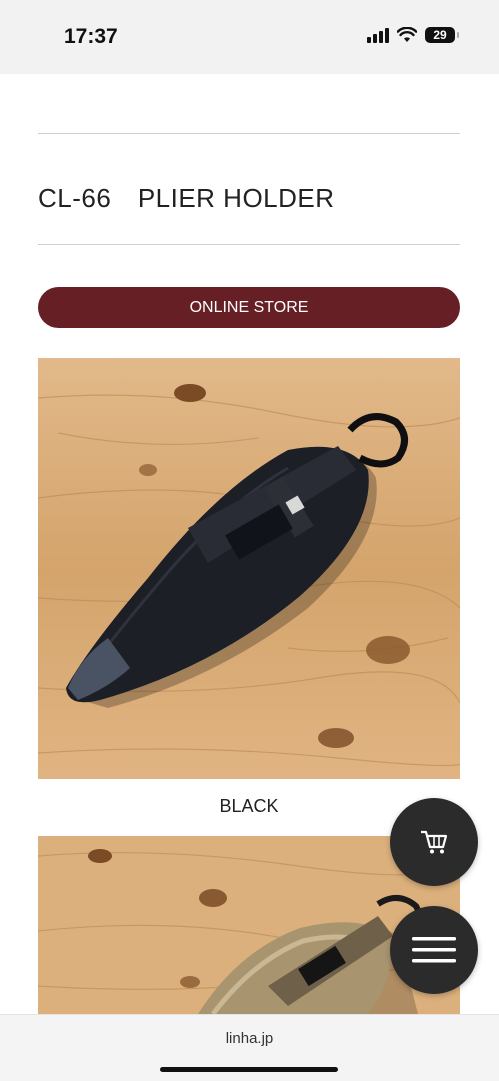 The image size is (499, 1081). I want to click on page-title: CL-66 PLIER HOLDER, so click(186, 198).